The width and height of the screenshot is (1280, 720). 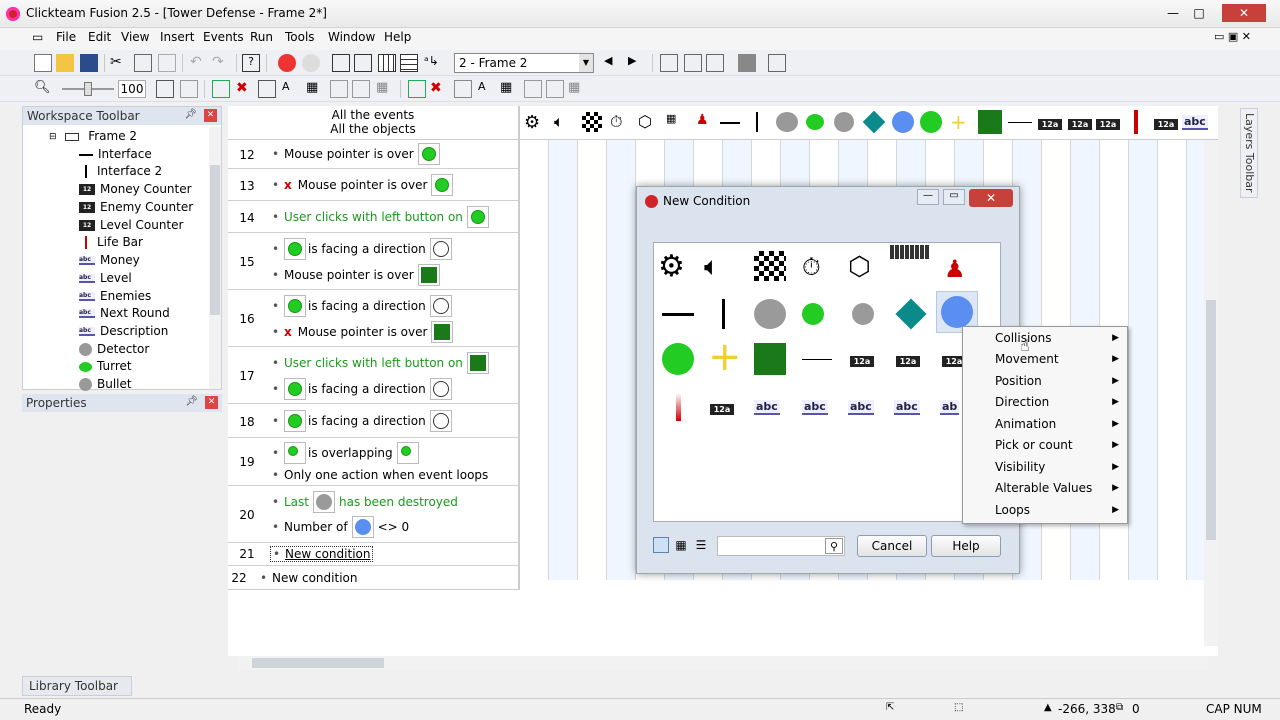 I want to click on insert-event-icon, so click(x=221, y=89).